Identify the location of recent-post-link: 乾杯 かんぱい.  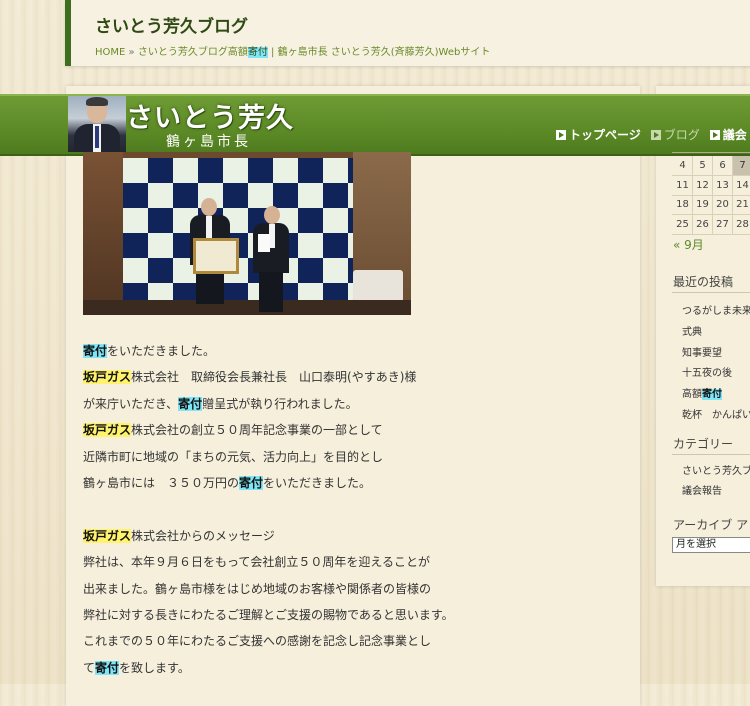
(716, 413).